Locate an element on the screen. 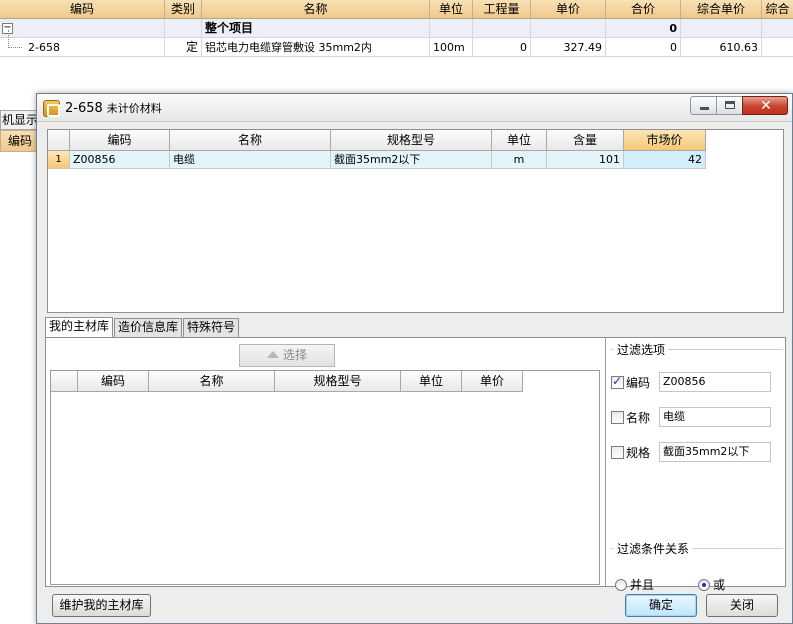 Image resolution: width=793 pixels, height=624 pixels. minimize-icon is located at coordinates (704, 108).